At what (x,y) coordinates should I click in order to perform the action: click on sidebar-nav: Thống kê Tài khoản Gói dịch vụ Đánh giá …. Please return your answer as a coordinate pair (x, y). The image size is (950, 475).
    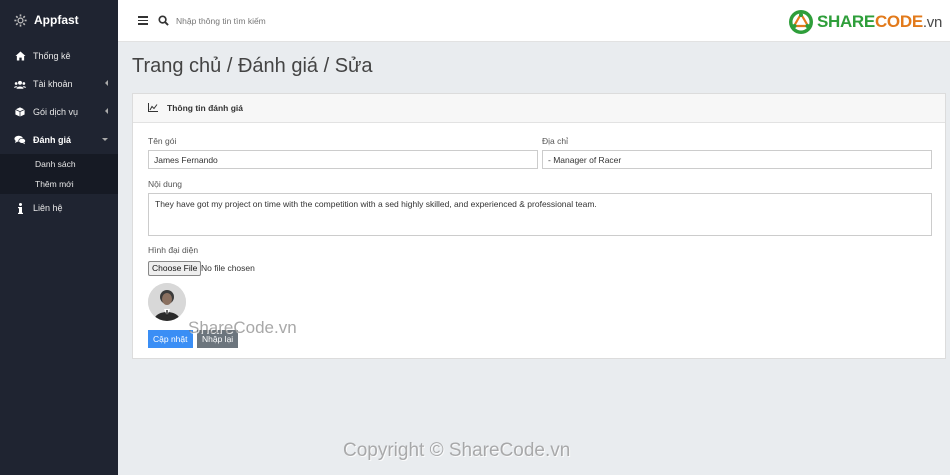
    Looking at the image, I should click on (59, 132).